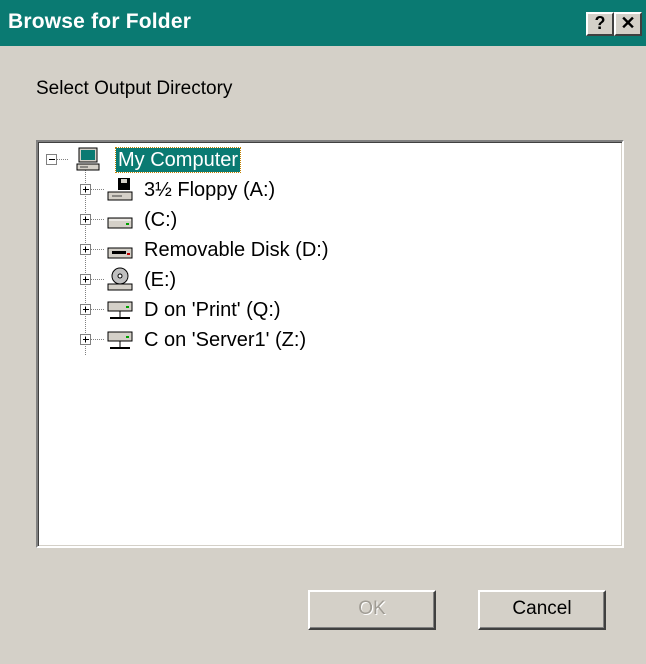  I want to click on close-icon: ✕, so click(628, 23).